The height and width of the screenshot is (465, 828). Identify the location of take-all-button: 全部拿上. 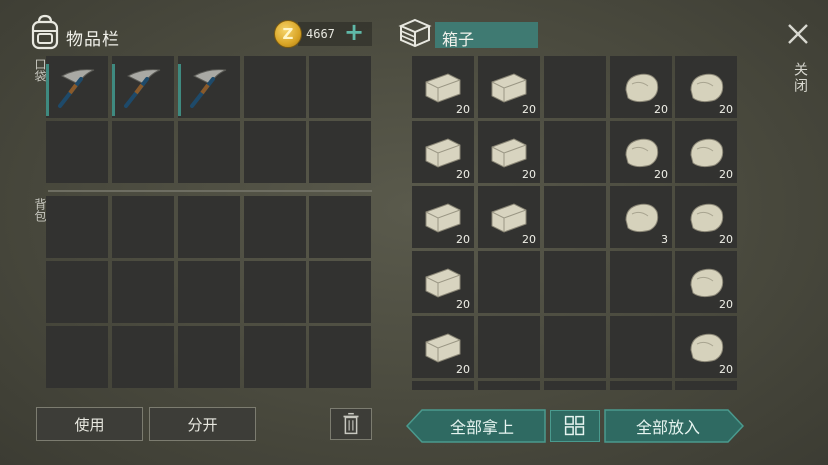
(482, 426).